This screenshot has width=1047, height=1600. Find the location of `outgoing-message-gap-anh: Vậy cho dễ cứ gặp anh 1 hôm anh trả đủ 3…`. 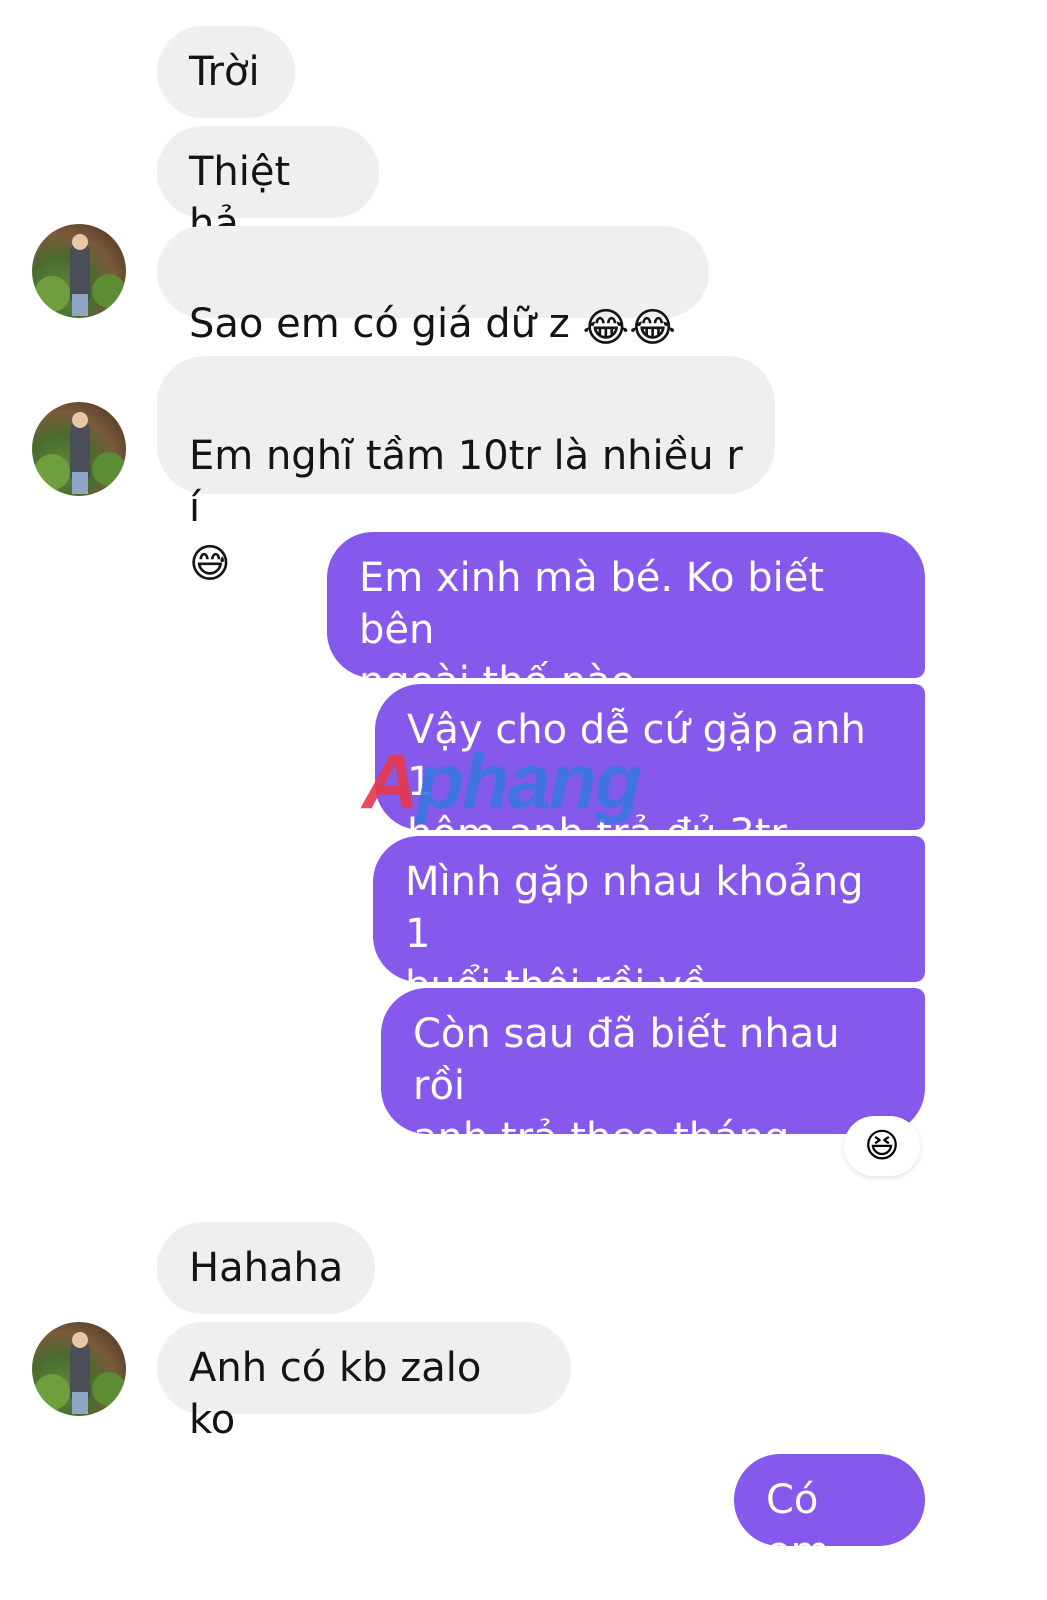

outgoing-message-gap-anh: Vậy cho dễ cứ gặp anh 1 hôm anh trả đủ 3… is located at coordinates (650, 770).